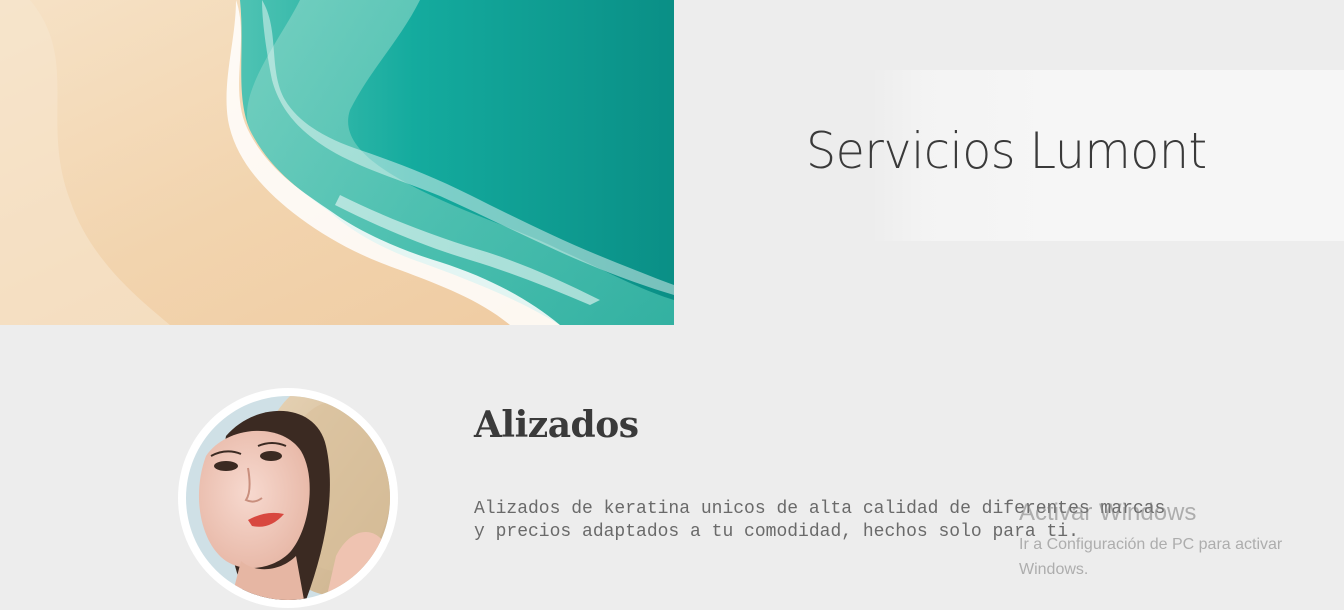 The height and width of the screenshot is (610, 1344). I want to click on service-title: Alizados, so click(556, 425).